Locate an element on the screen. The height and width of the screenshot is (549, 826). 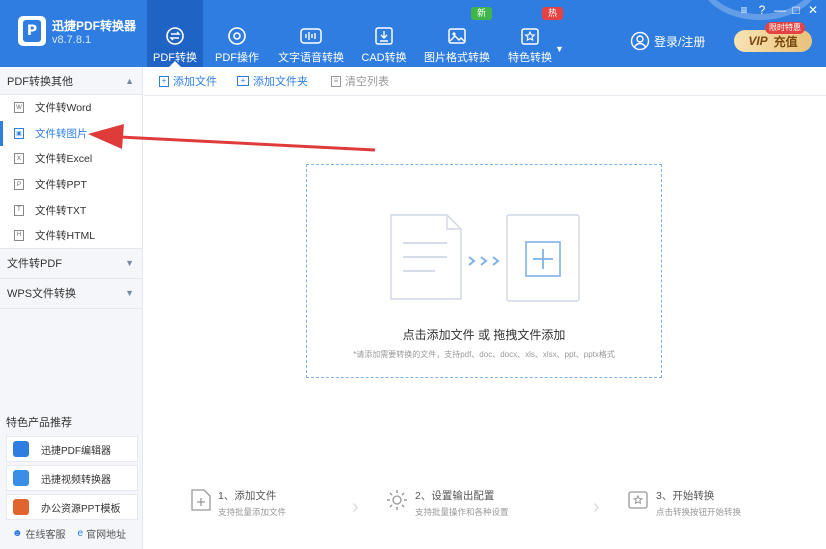
app-title: 迅捷PDF转换器 is located at coordinates (94, 26).